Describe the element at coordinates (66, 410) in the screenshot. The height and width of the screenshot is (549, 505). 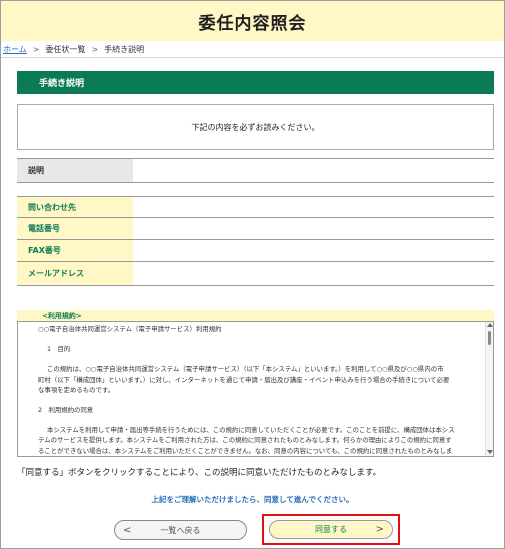
I see `terms-line: 2 利用規約の同意` at that location.